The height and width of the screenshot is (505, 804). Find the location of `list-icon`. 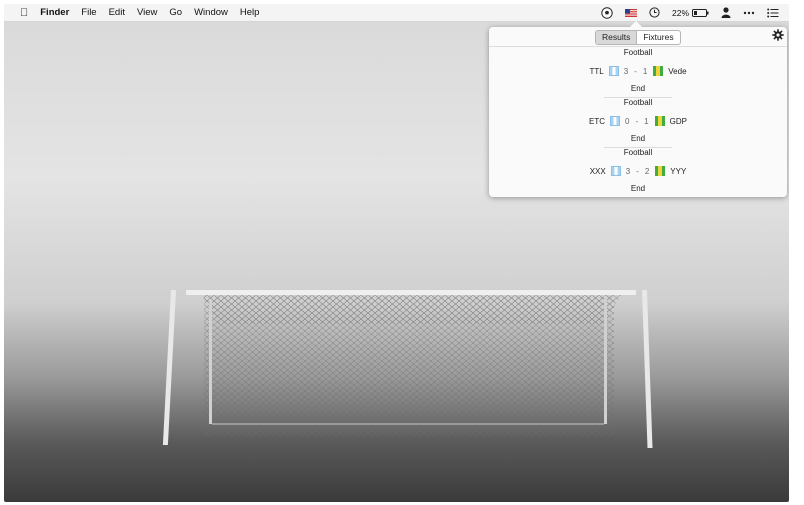

list-icon is located at coordinates (773, 12).